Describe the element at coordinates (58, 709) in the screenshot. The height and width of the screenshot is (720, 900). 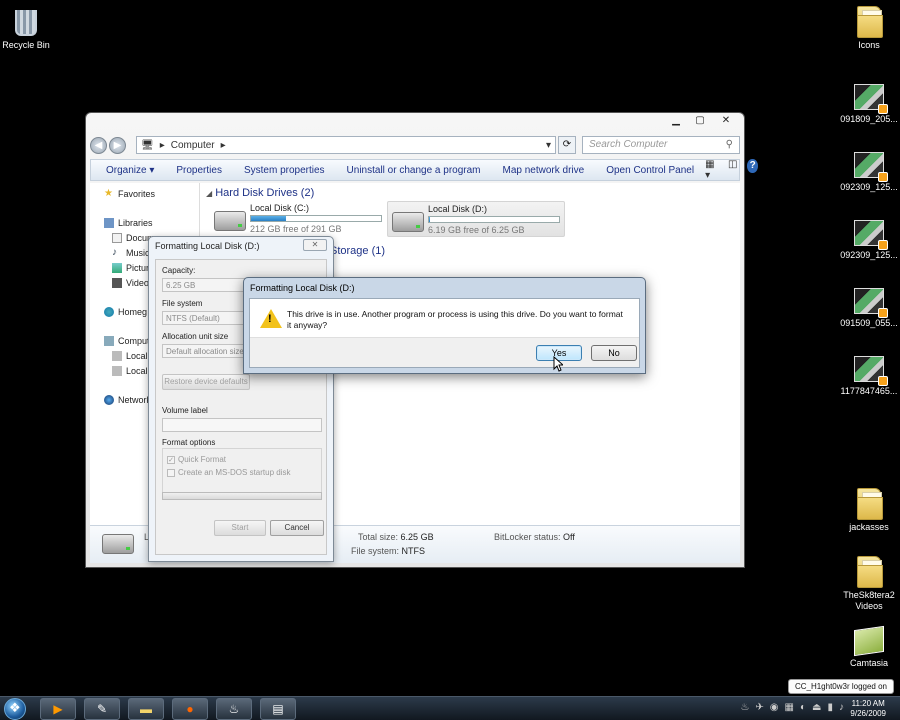
I see `taskbar-media-player: ▶` at that location.